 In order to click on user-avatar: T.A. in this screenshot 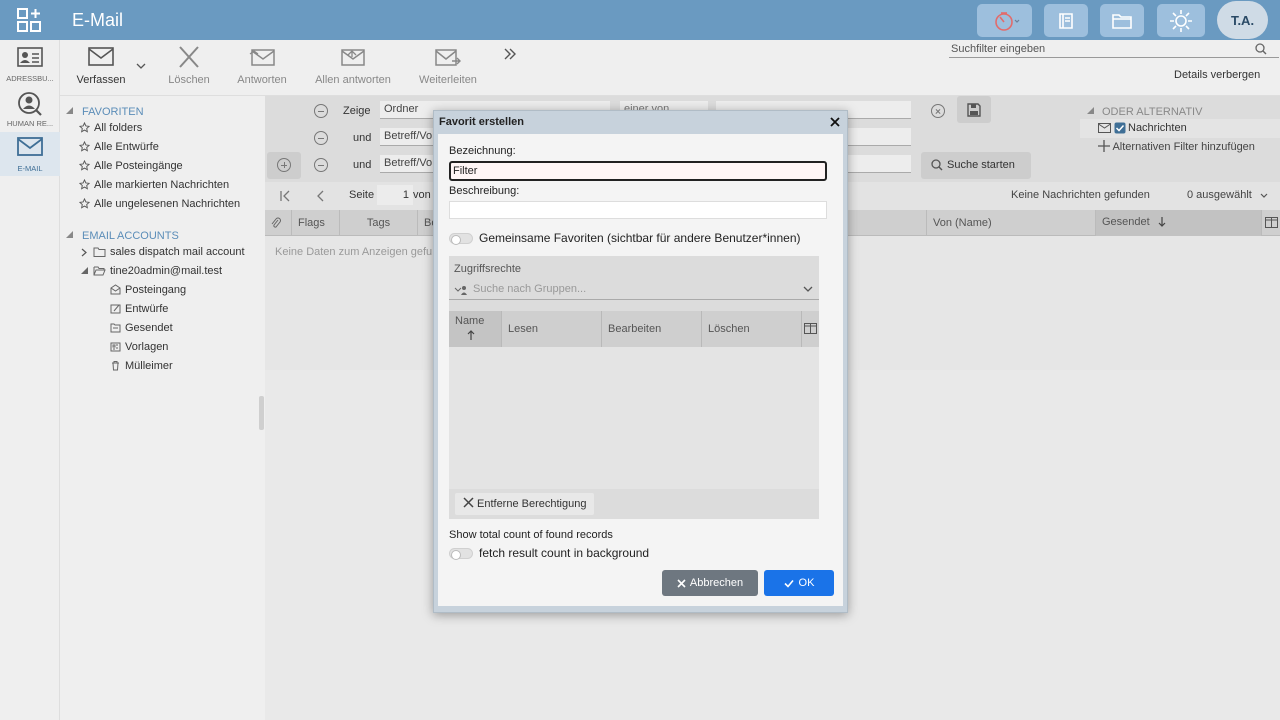, I will do `click(1242, 20)`.